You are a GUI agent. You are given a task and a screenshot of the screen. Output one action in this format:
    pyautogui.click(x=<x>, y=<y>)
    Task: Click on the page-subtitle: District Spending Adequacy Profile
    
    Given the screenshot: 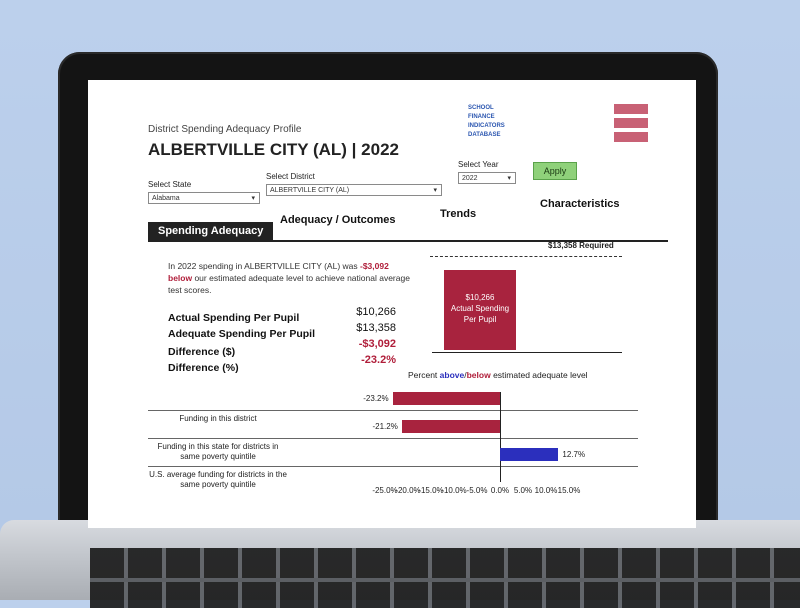 What is the action you would take?
    pyautogui.click(x=225, y=129)
    